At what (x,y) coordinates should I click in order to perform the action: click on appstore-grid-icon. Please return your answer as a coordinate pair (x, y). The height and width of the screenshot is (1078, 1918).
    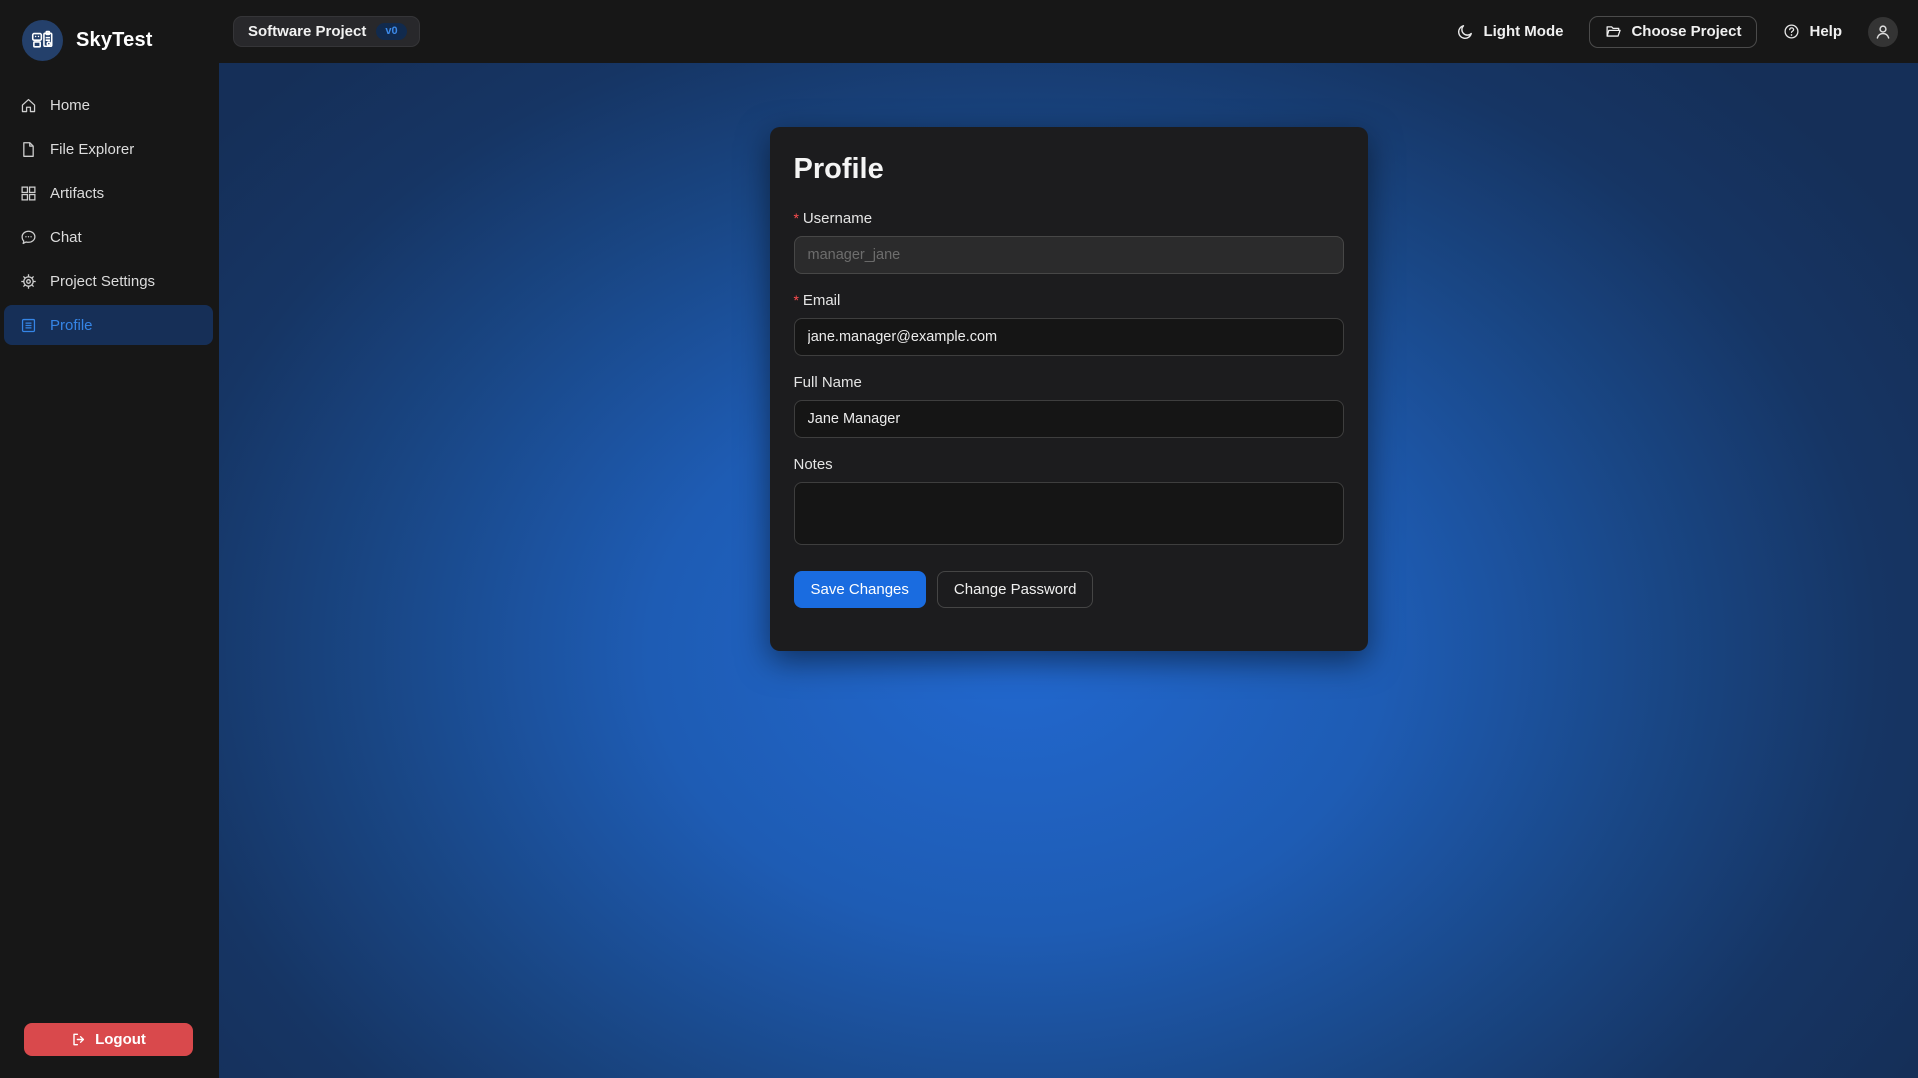
    Looking at the image, I should click on (28, 193).